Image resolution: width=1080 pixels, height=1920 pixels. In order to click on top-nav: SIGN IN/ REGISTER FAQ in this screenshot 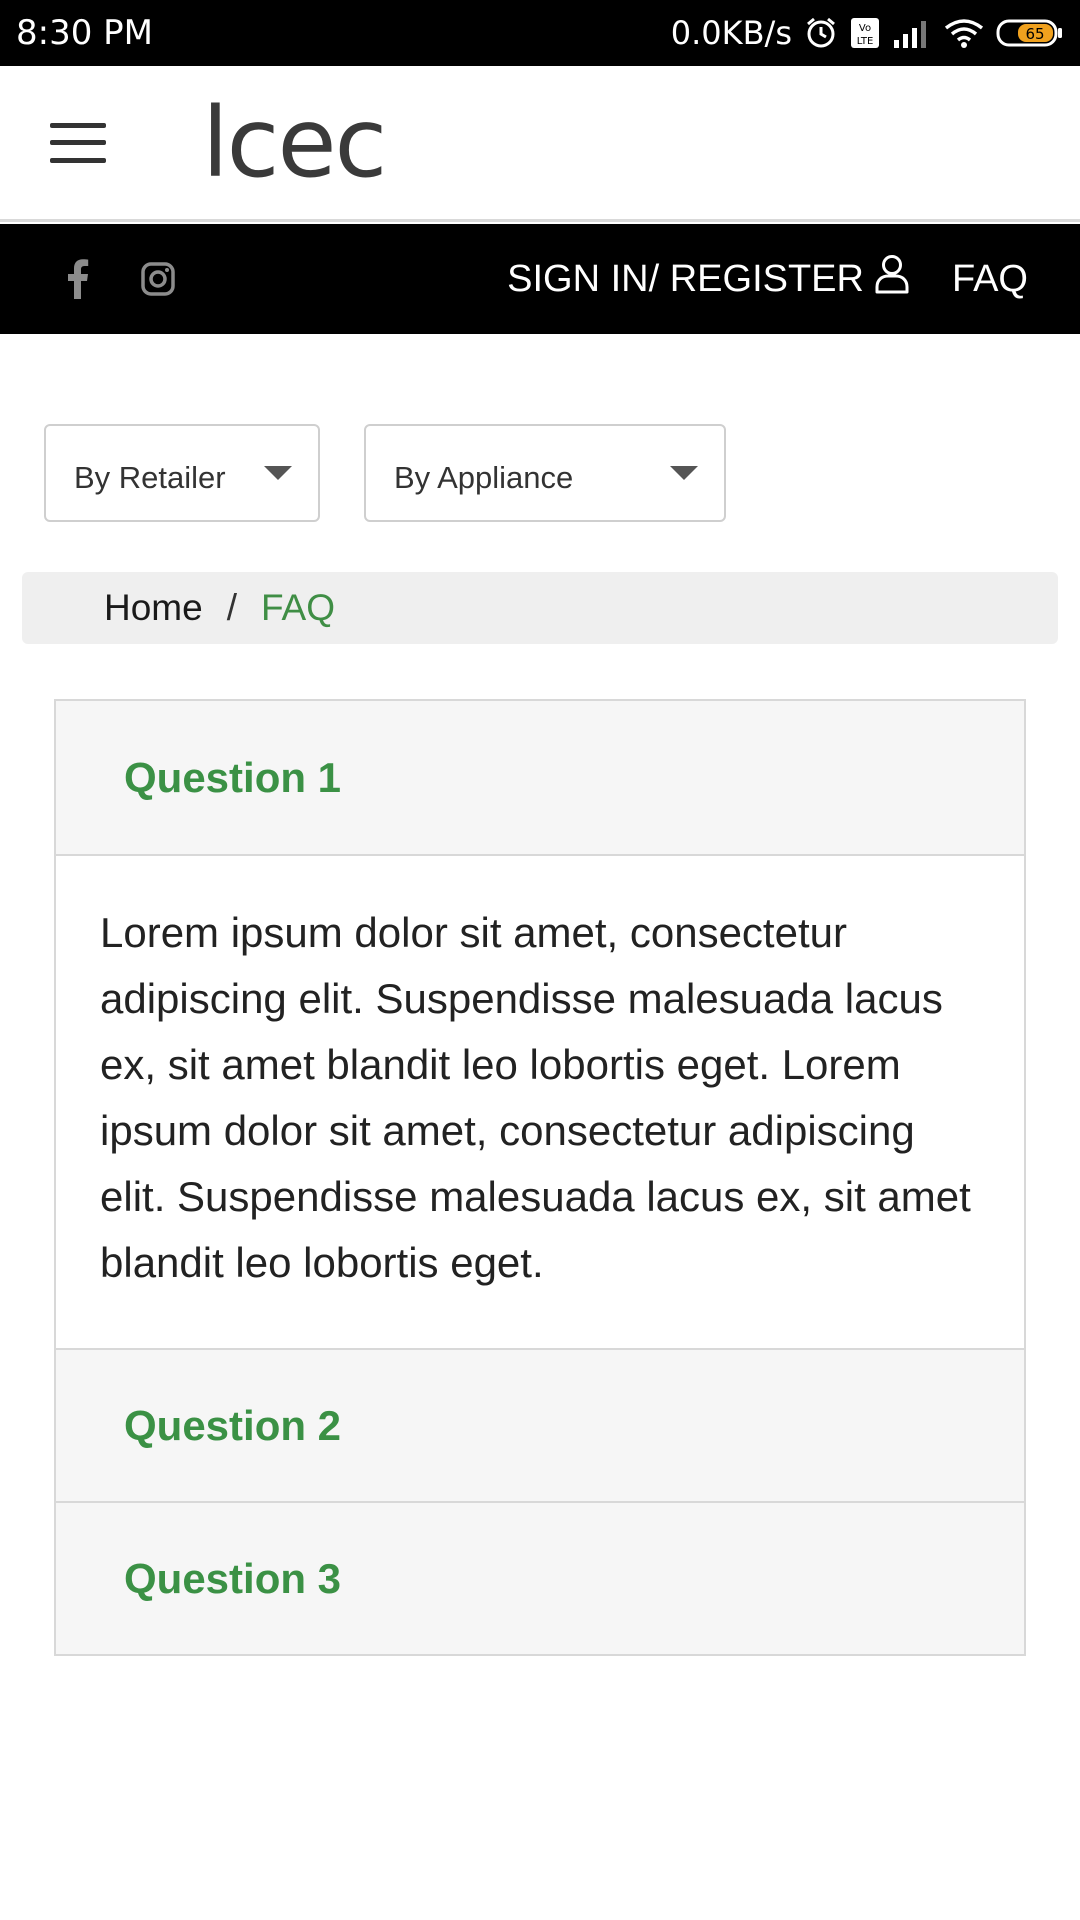, I will do `click(540, 279)`.